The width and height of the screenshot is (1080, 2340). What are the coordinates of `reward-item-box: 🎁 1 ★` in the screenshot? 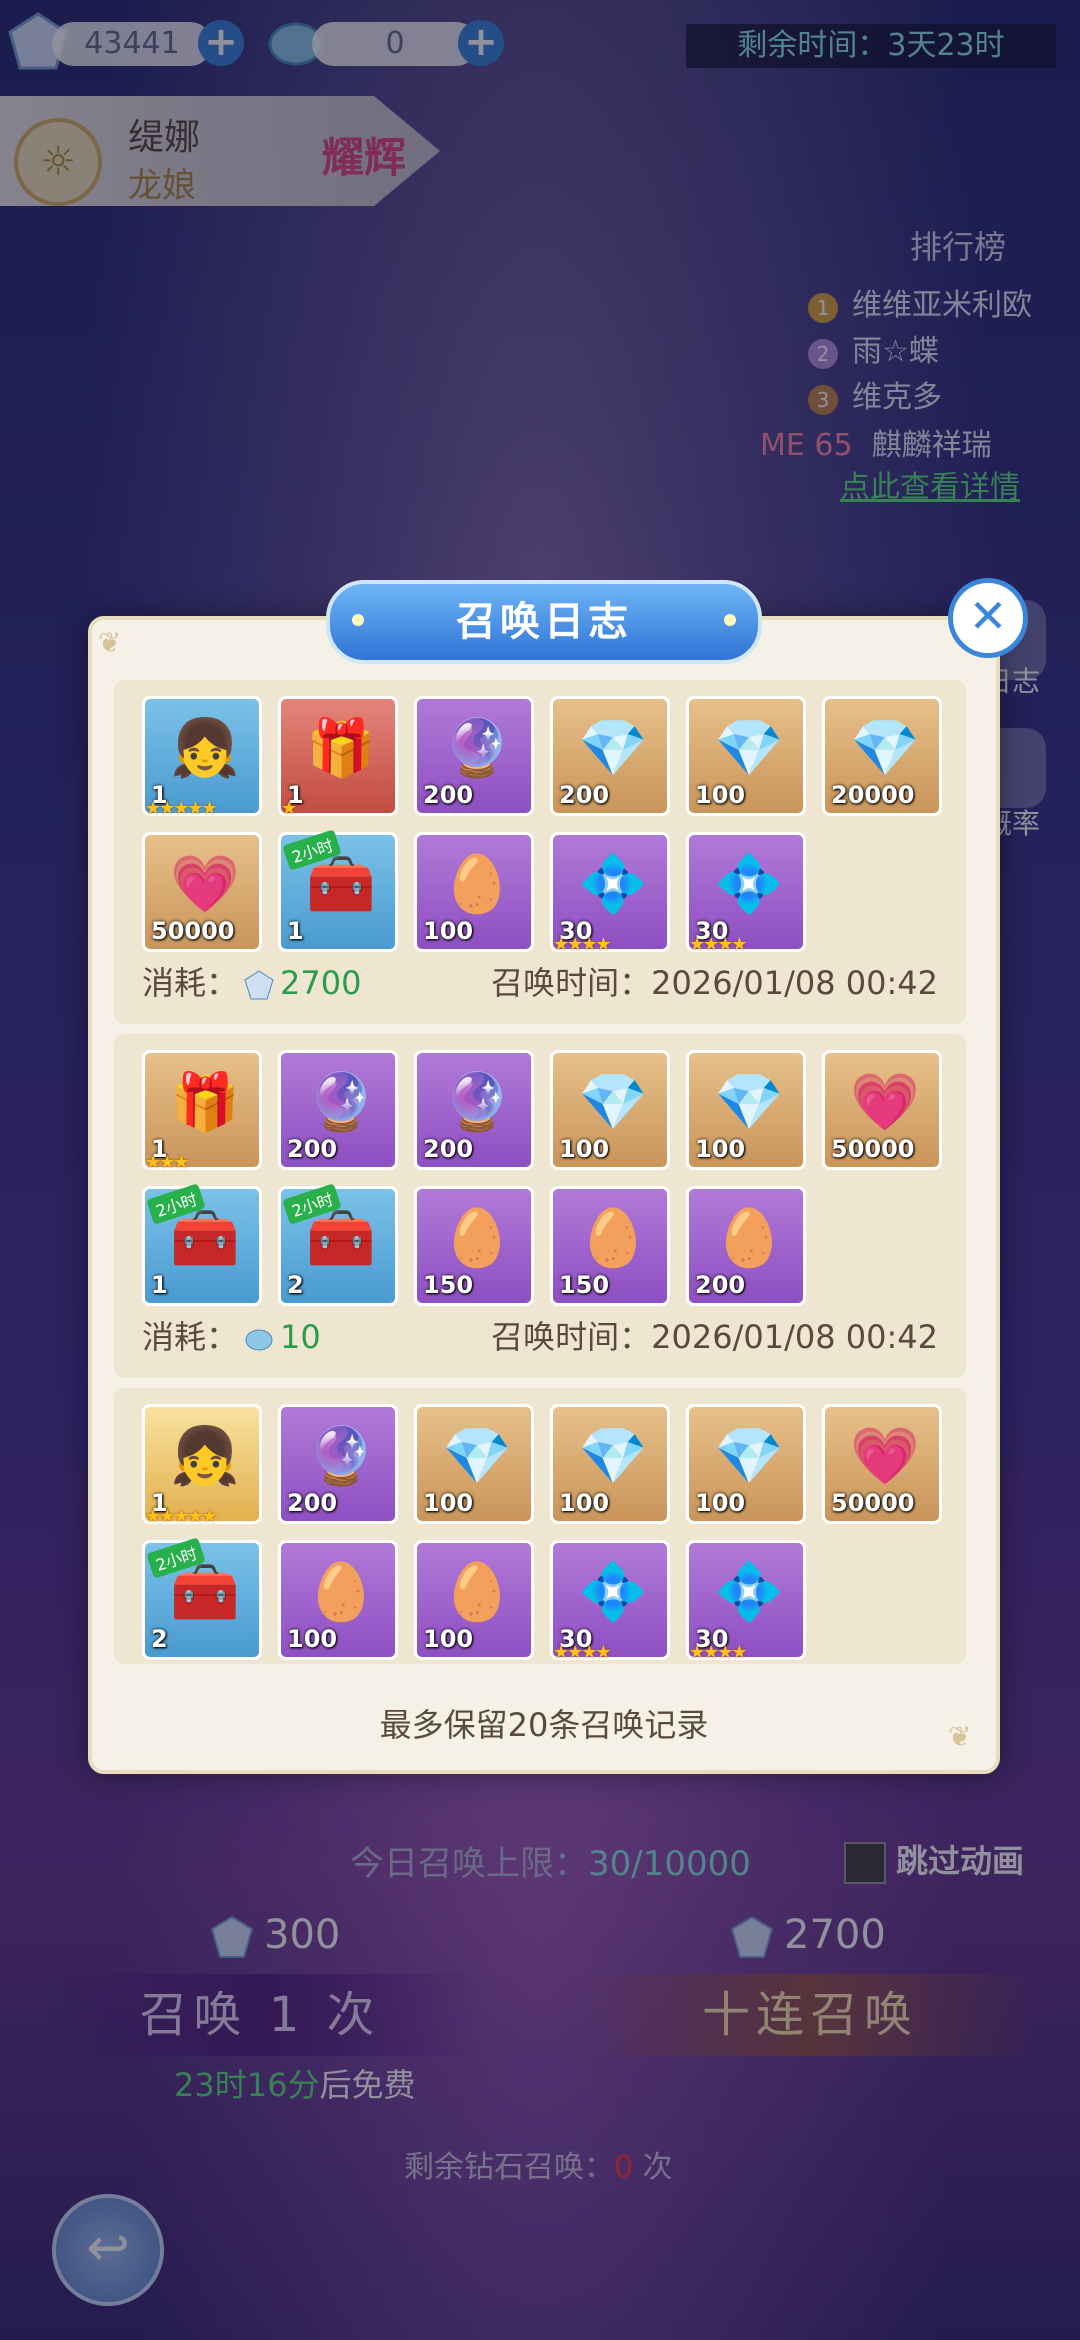 It's located at (338, 757).